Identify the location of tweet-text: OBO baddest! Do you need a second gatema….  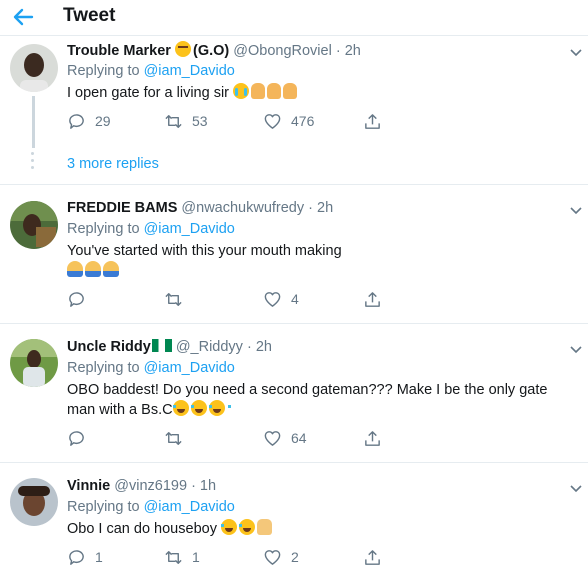
(317, 400).